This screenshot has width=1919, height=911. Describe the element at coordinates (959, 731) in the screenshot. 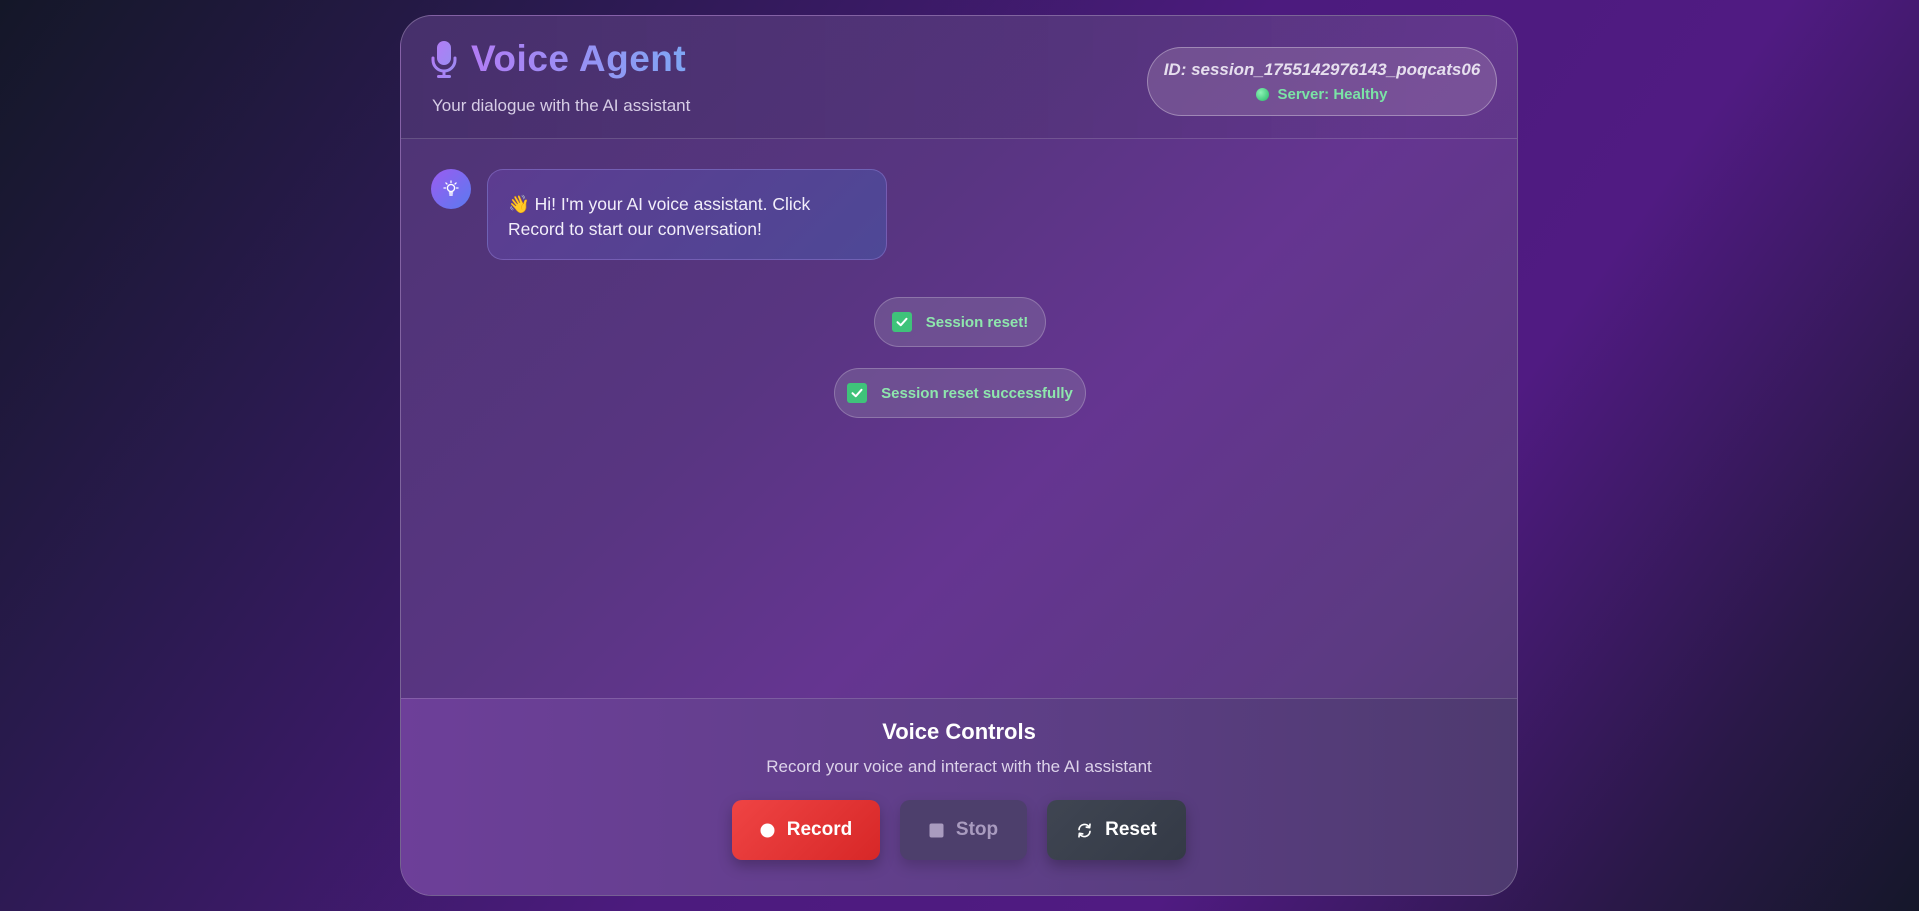

I see `controls-title: Voice Controls` at that location.